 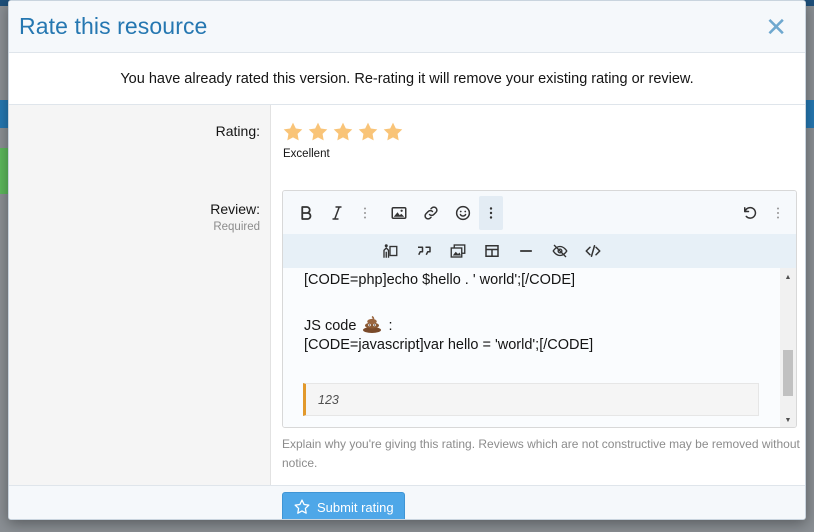 What do you see at coordinates (4, 114) in the screenshot?
I see `background-nav-strip` at bounding box center [4, 114].